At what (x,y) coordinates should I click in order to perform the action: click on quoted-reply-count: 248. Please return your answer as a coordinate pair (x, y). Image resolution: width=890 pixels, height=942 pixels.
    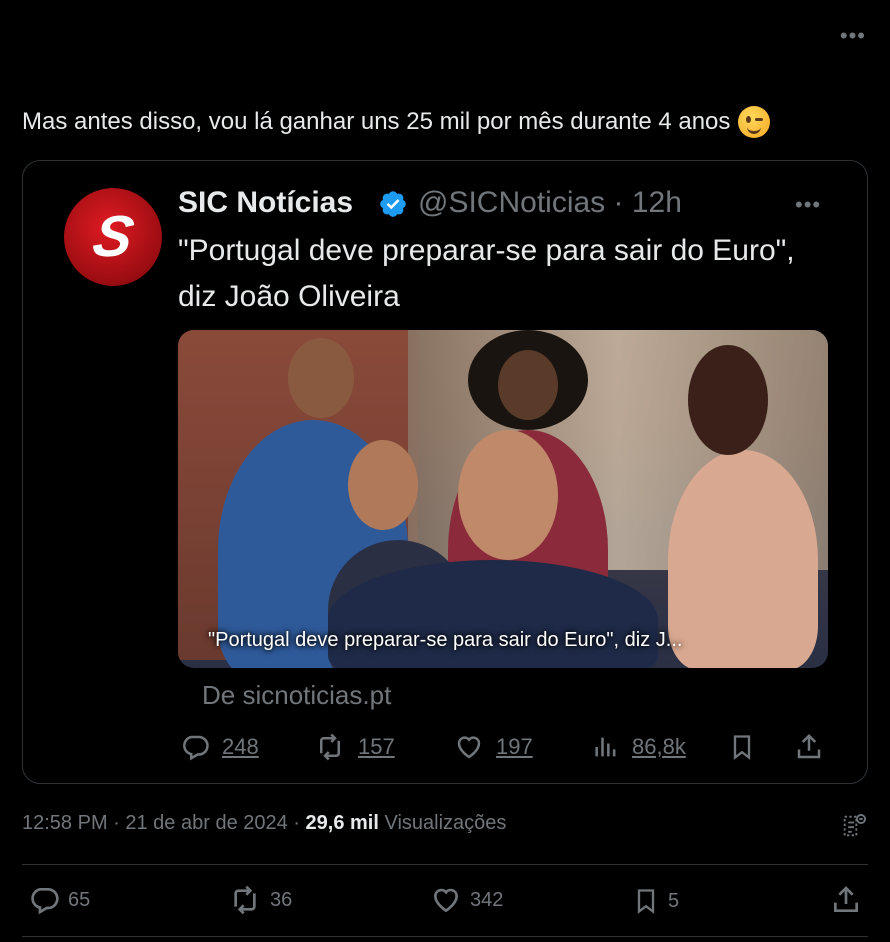
    Looking at the image, I should click on (240, 746).